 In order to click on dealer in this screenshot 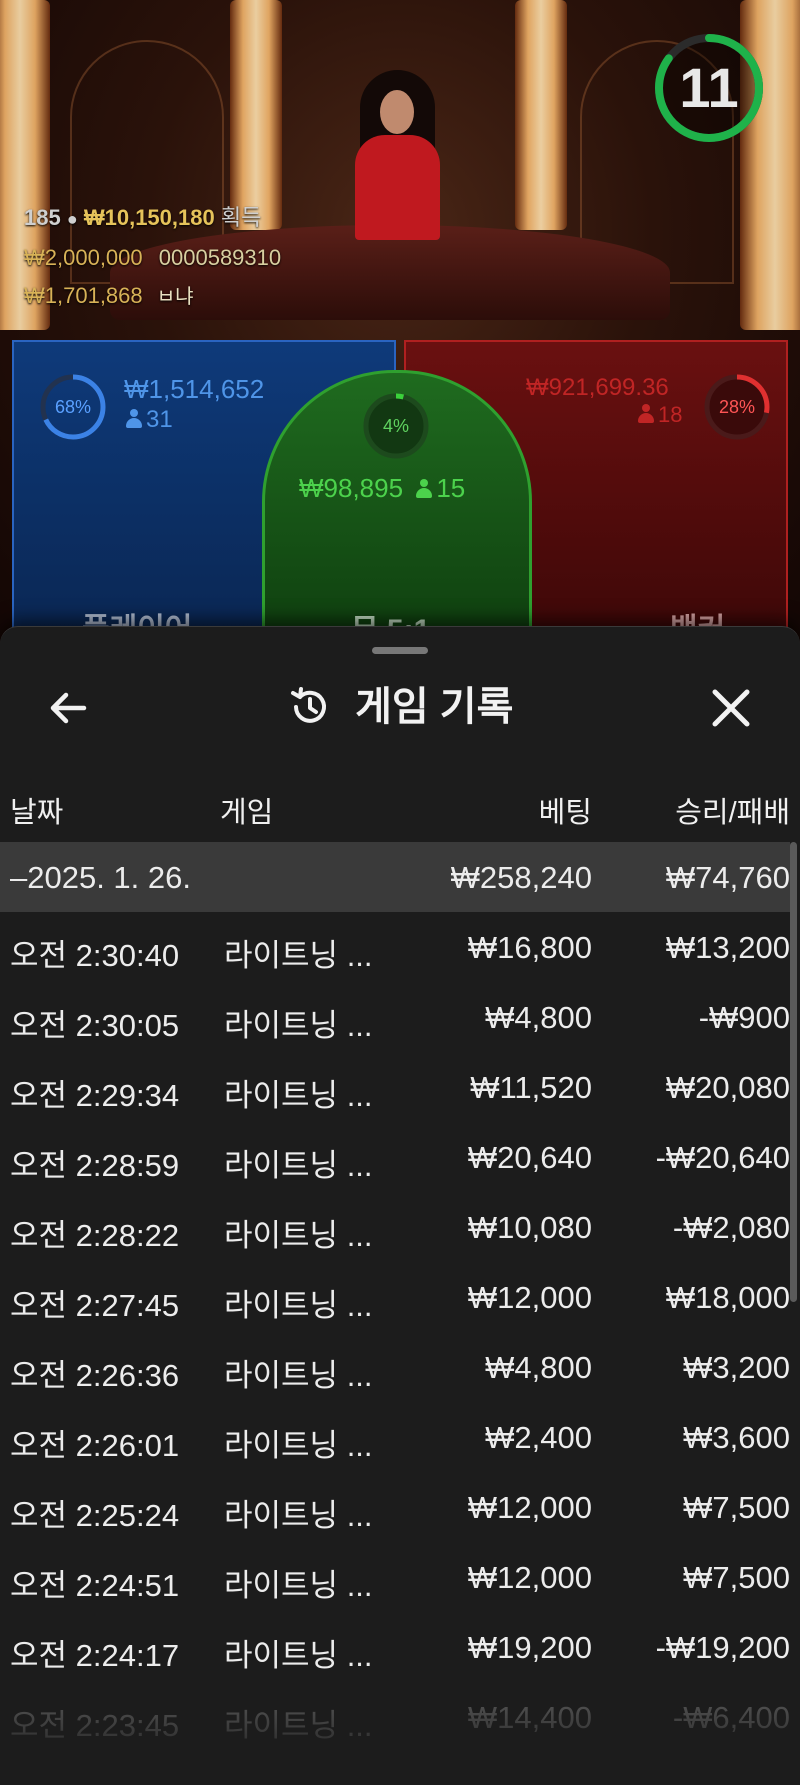, I will do `click(397, 155)`.